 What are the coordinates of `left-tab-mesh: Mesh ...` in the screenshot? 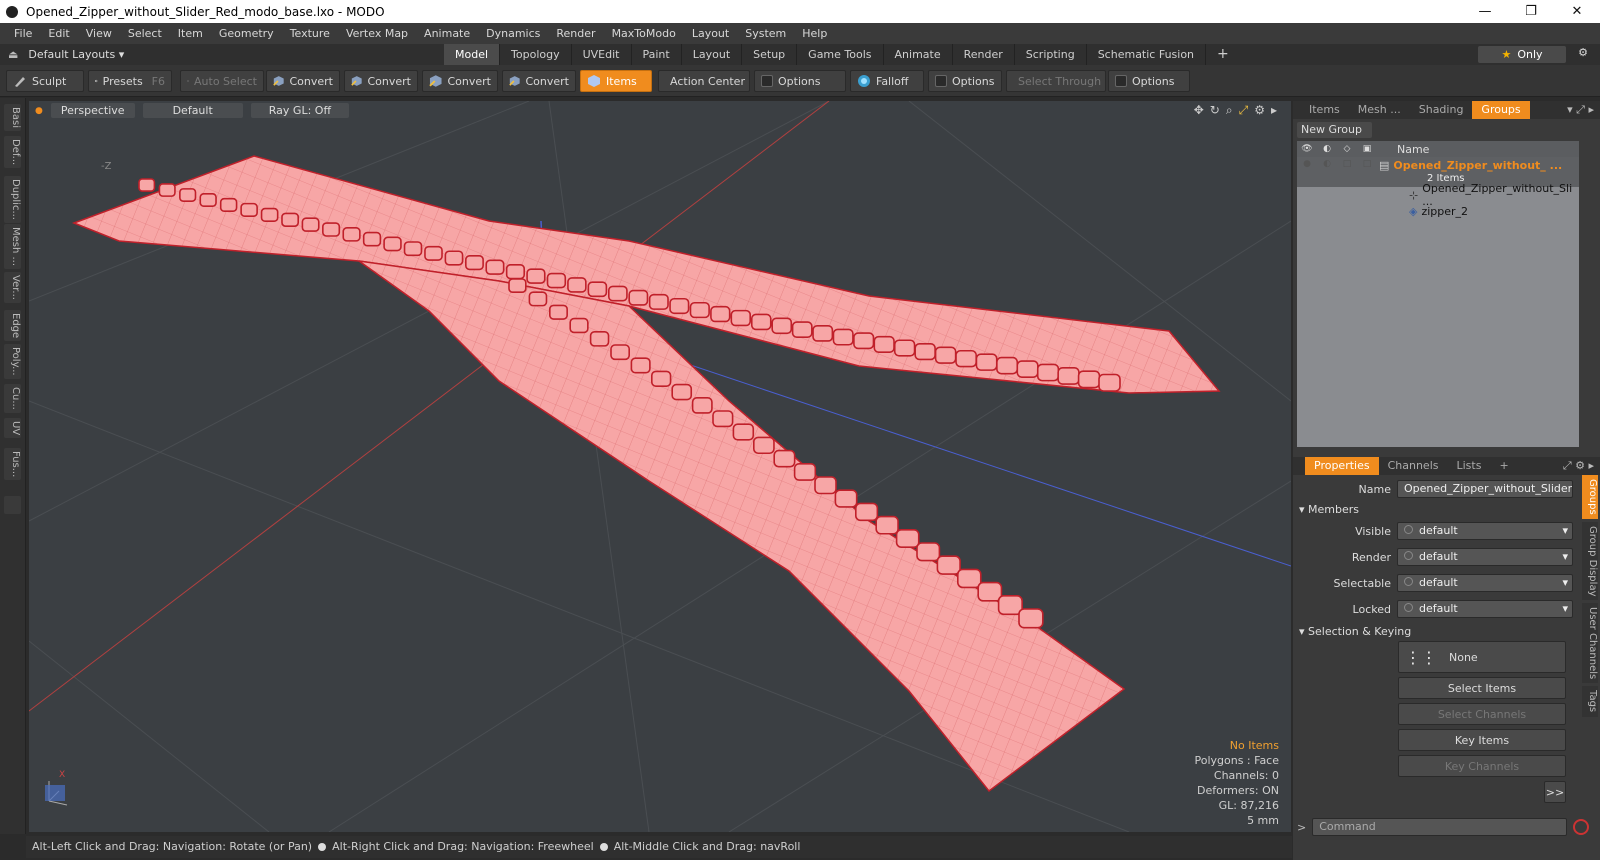 It's located at (12, 247).